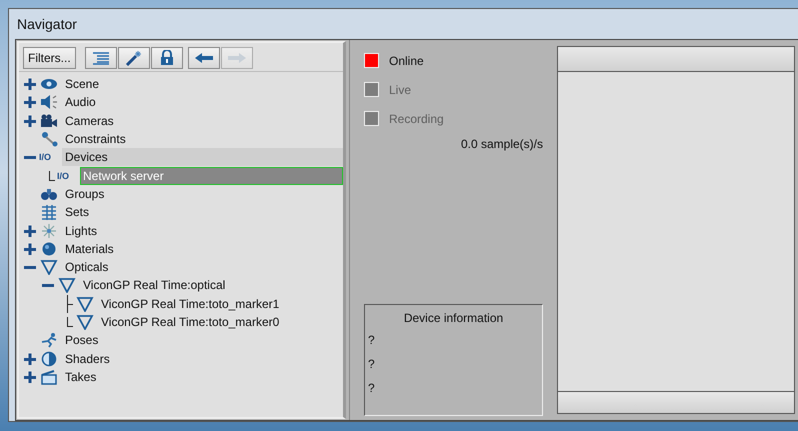 This screenshot has width=798, height=431. I want to click on tree-item: Lights, so click(81, 231).